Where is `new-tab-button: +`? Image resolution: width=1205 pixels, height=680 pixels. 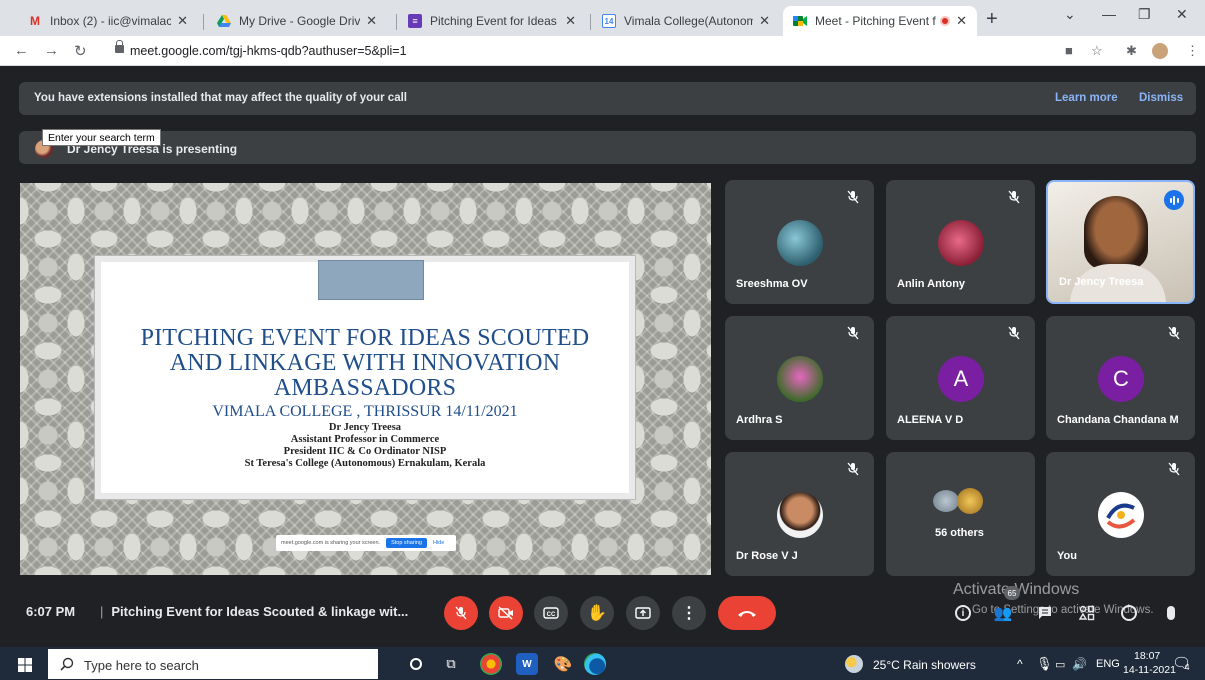 new-tab-button: + is located at coordinates (992, 19).